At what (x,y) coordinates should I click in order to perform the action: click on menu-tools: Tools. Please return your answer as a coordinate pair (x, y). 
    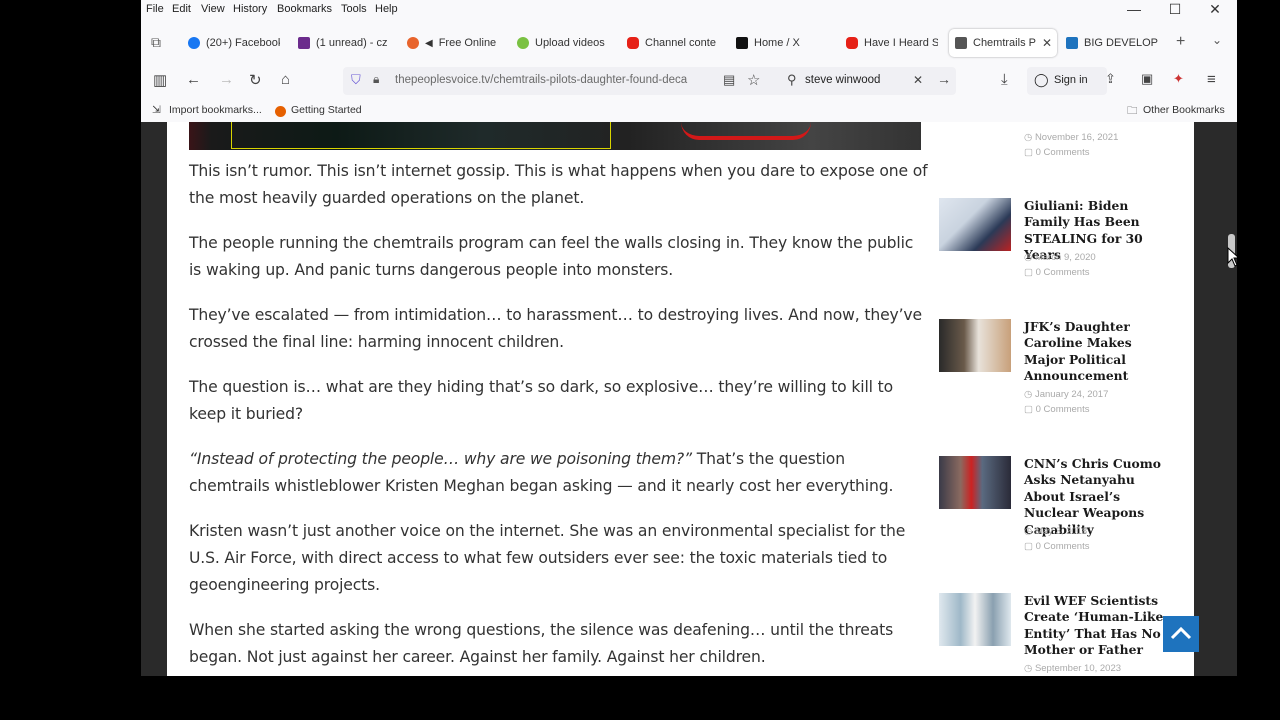
    Looking at the image, I should click on (354, 9).